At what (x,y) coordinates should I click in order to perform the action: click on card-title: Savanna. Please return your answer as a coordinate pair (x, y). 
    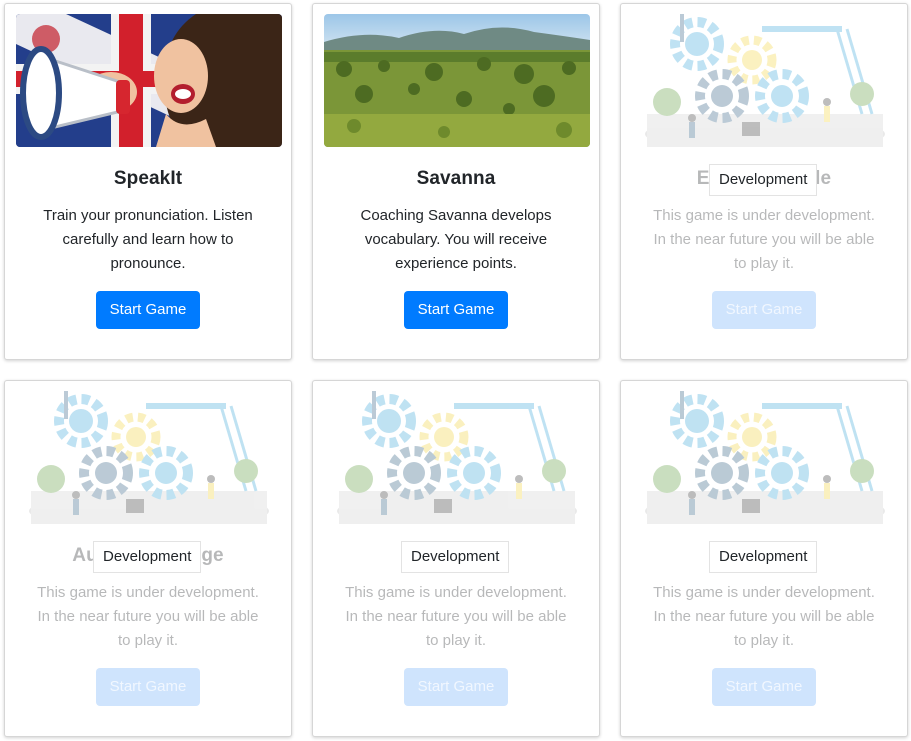
    Looking at the image, I should click on (456, 178).